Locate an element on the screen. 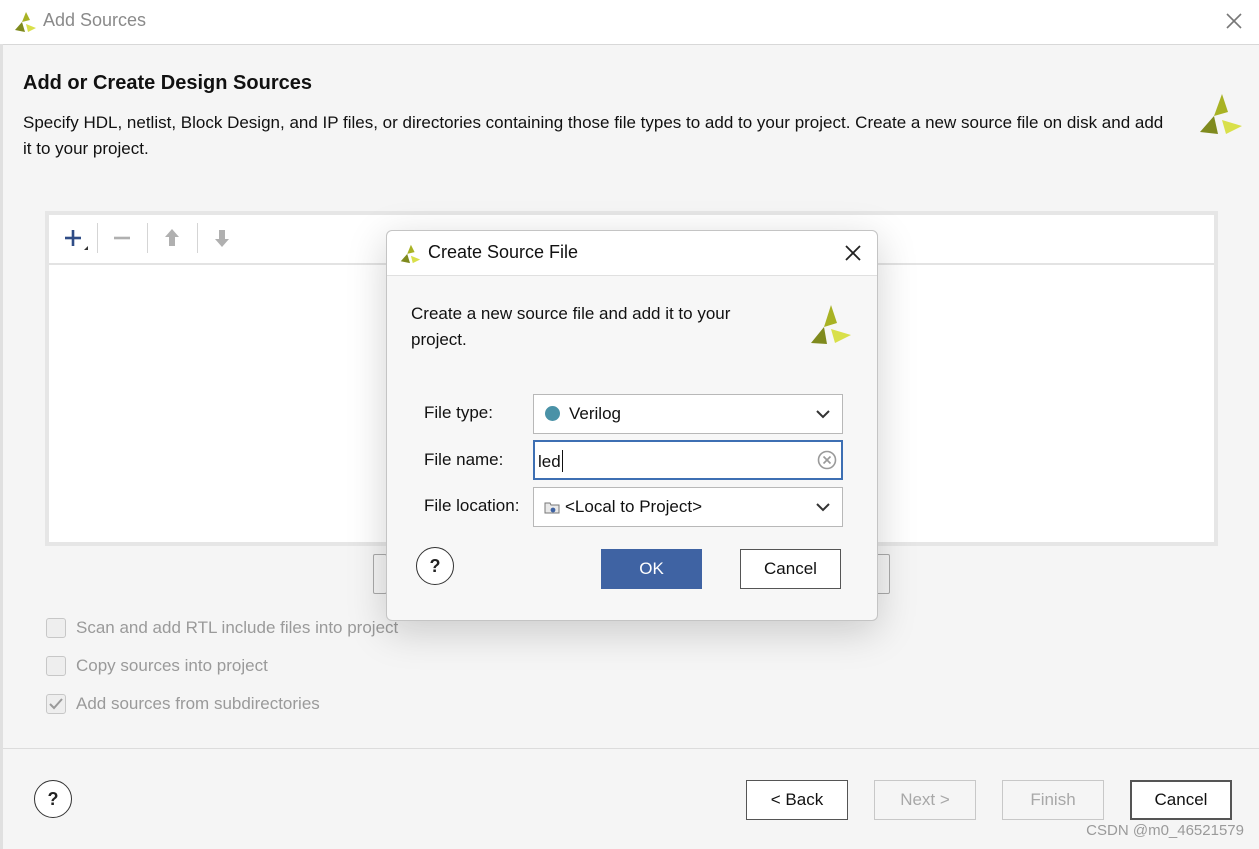  remove-icon is located at coordinates (122, 238).